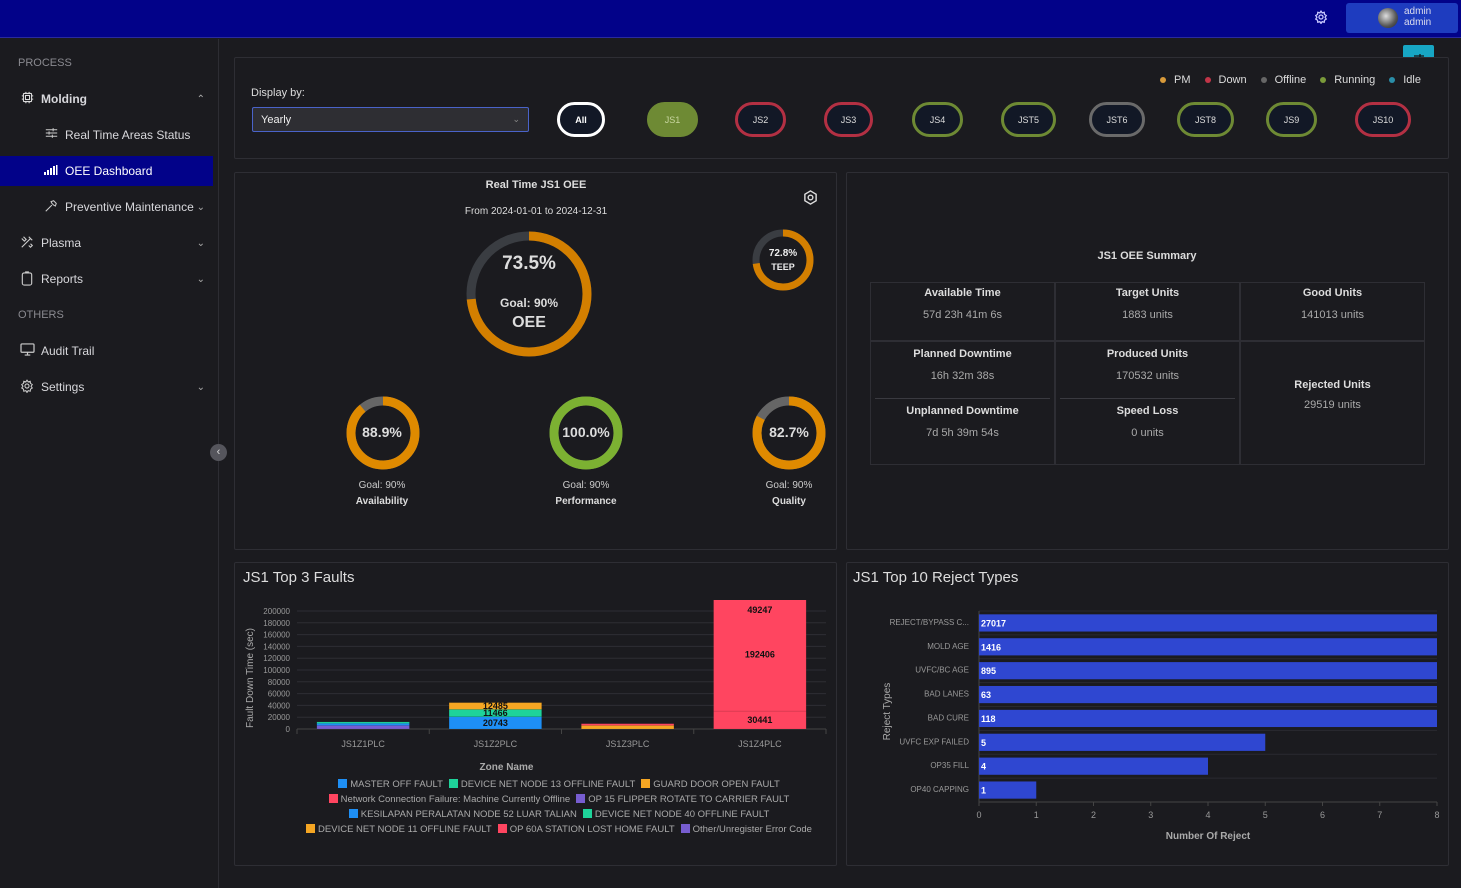 The image size is (1461, 888). I want to click on legend-item: KESILAPAN PERALATAN NODE 52 LUAR TALIAN, so click(462, 814).